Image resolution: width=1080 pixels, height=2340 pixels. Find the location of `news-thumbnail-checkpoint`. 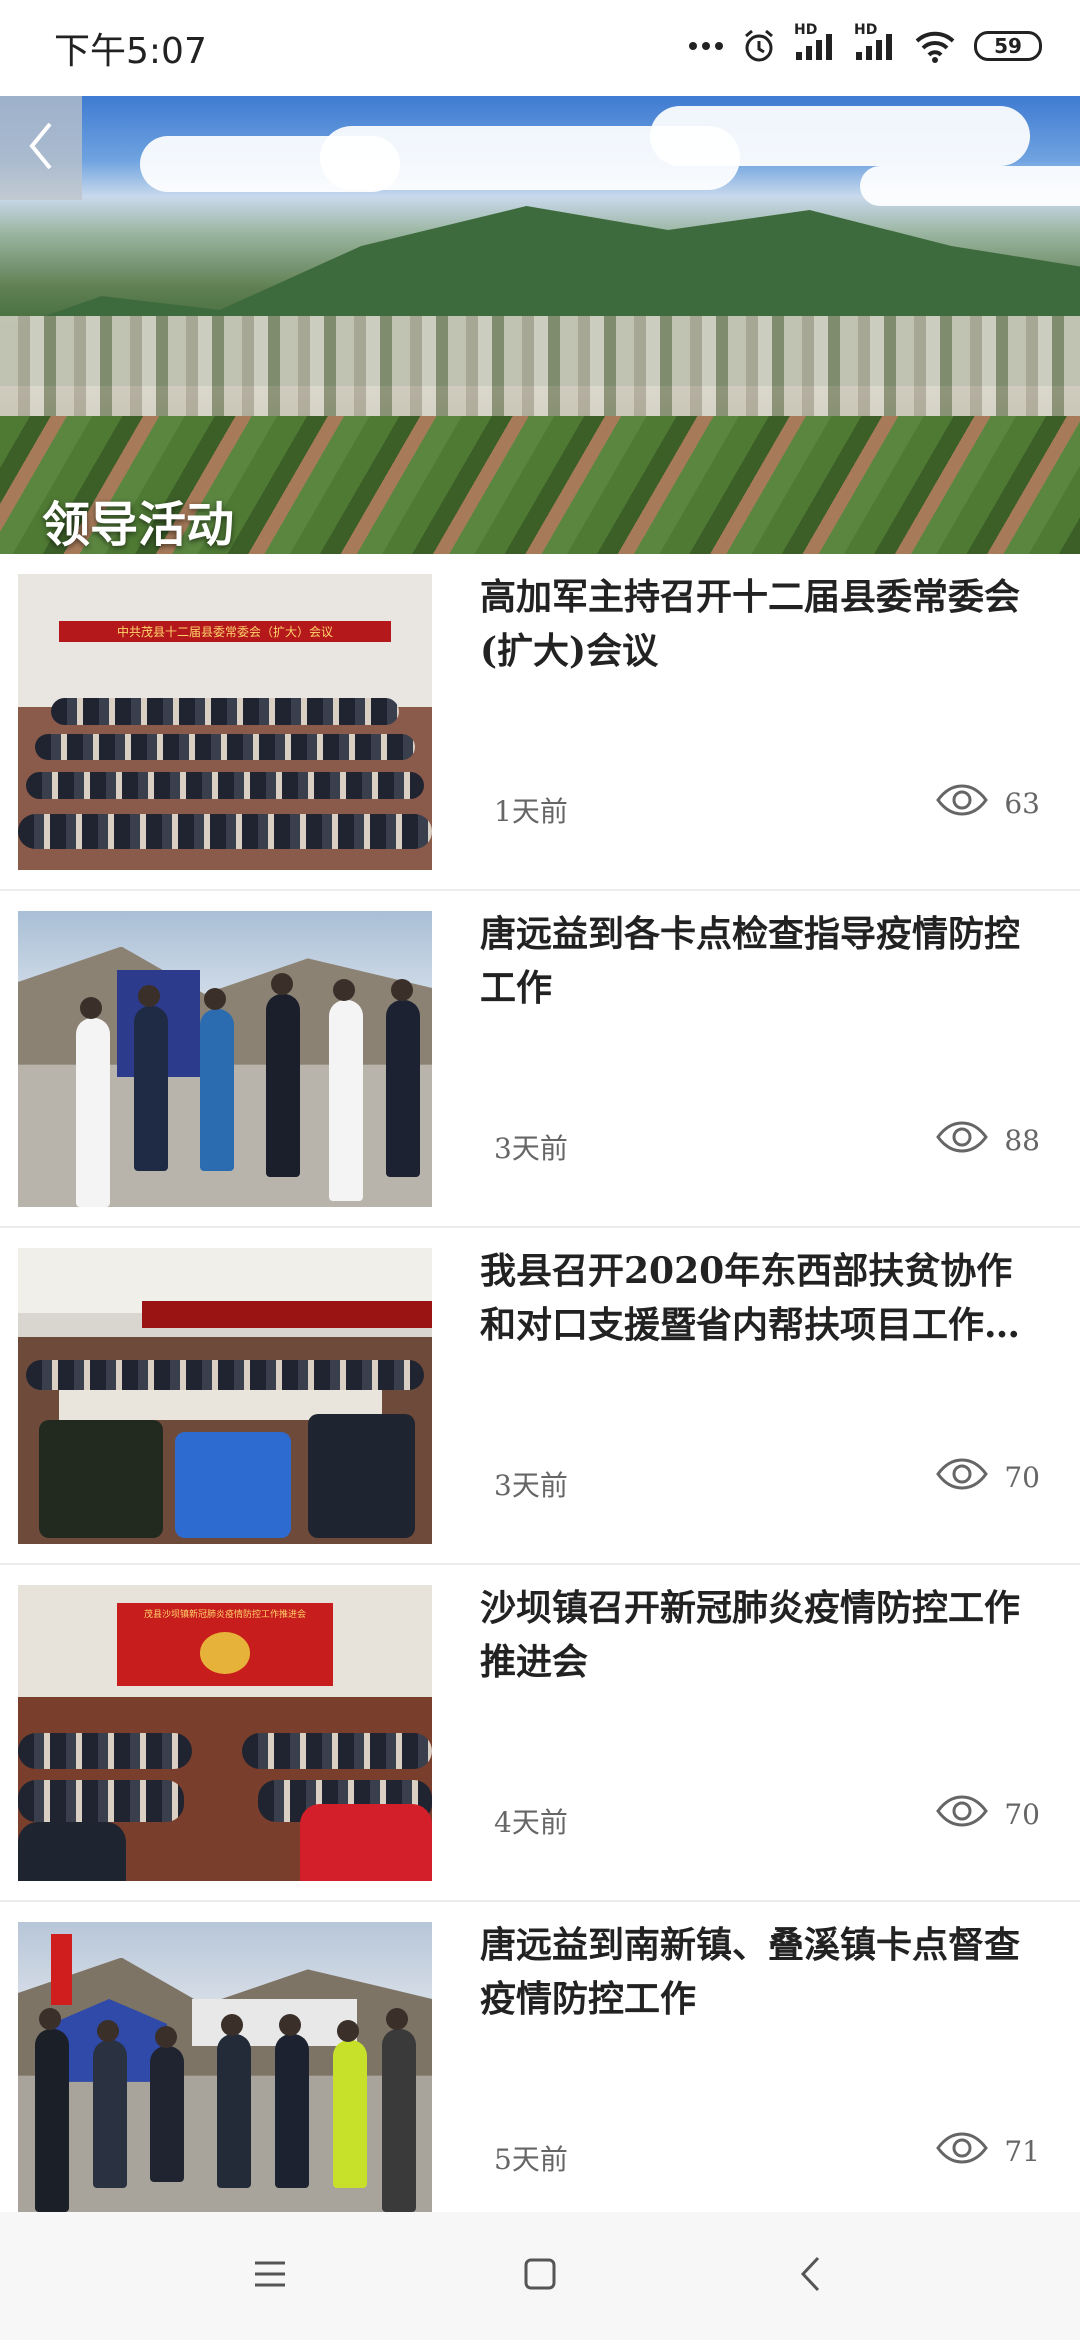

news-thumbnail-checkpoint is located at coordinates (225, 1059).